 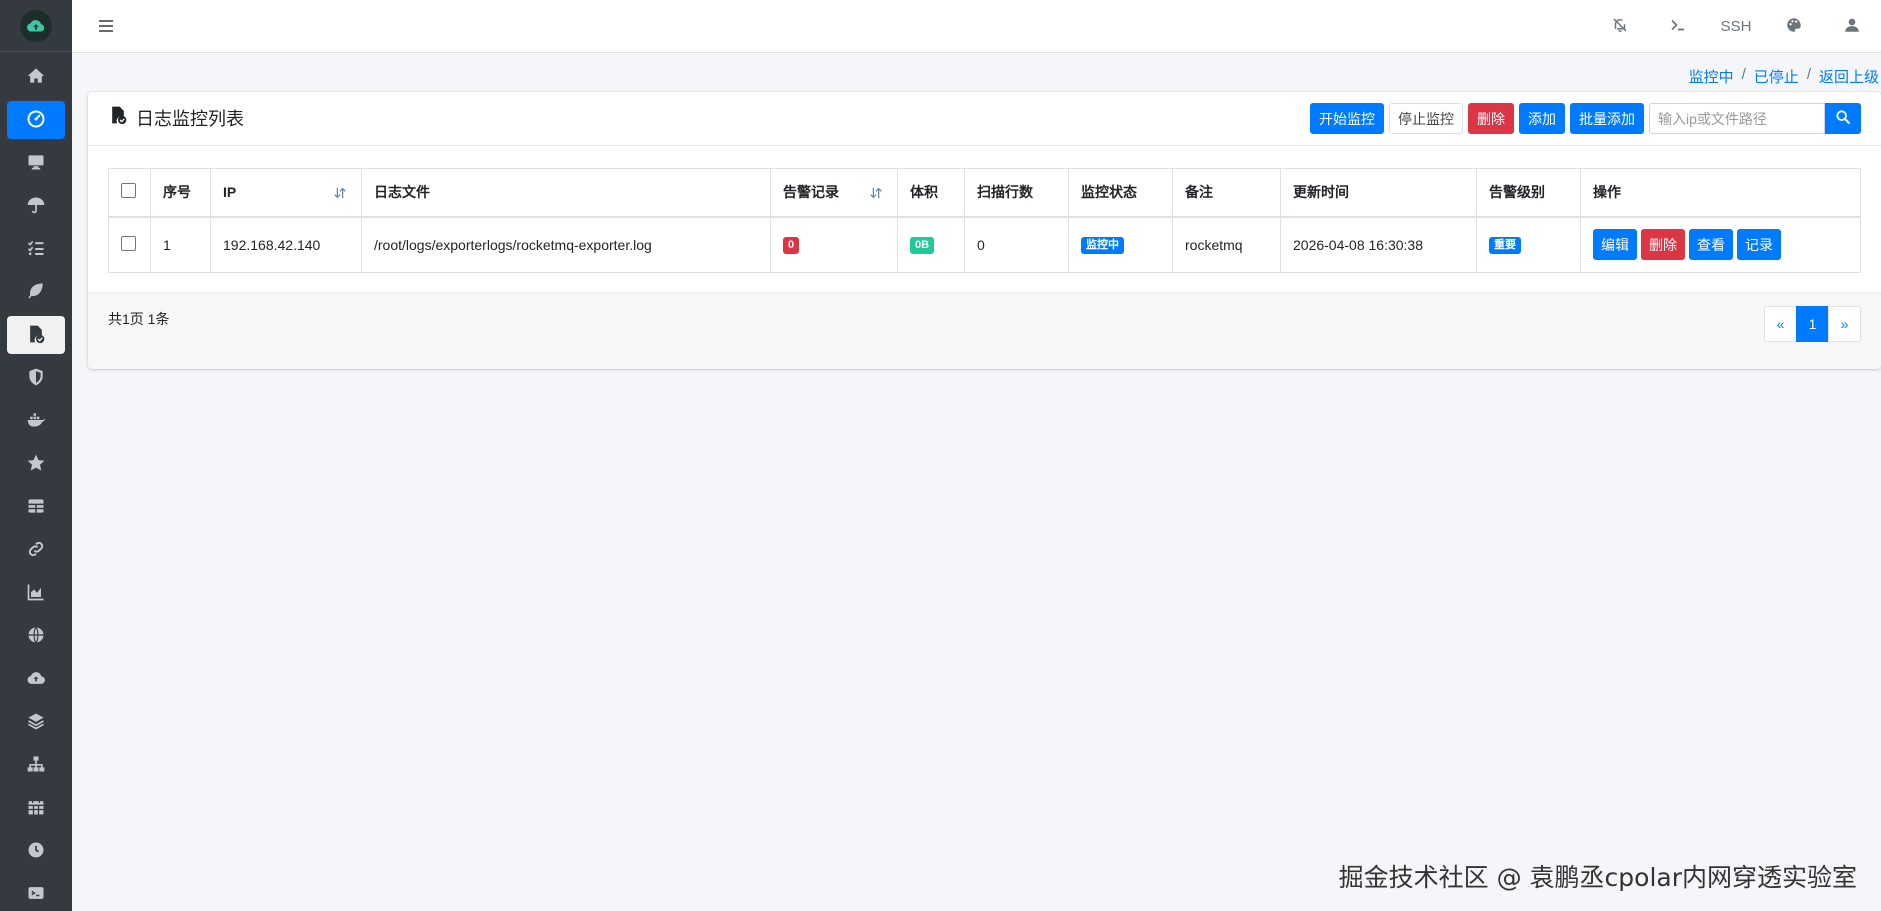 I want to click on pagination-next: », so click(x=1844, y=324).